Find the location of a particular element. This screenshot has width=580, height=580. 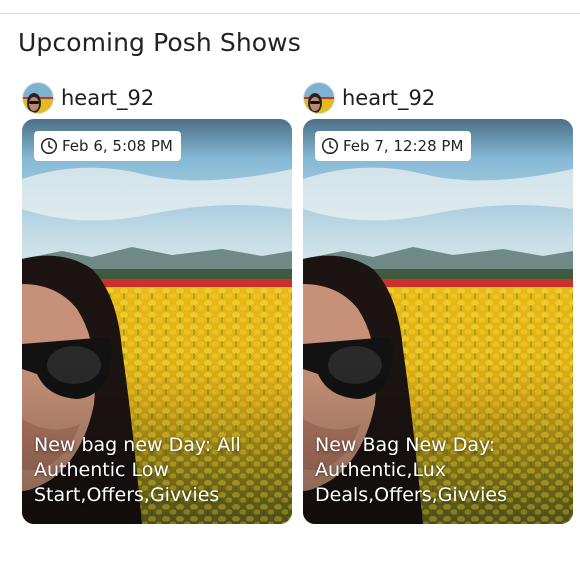

date-badge: Feb 7, 12:28 PM is located at coordinates (393, 146).